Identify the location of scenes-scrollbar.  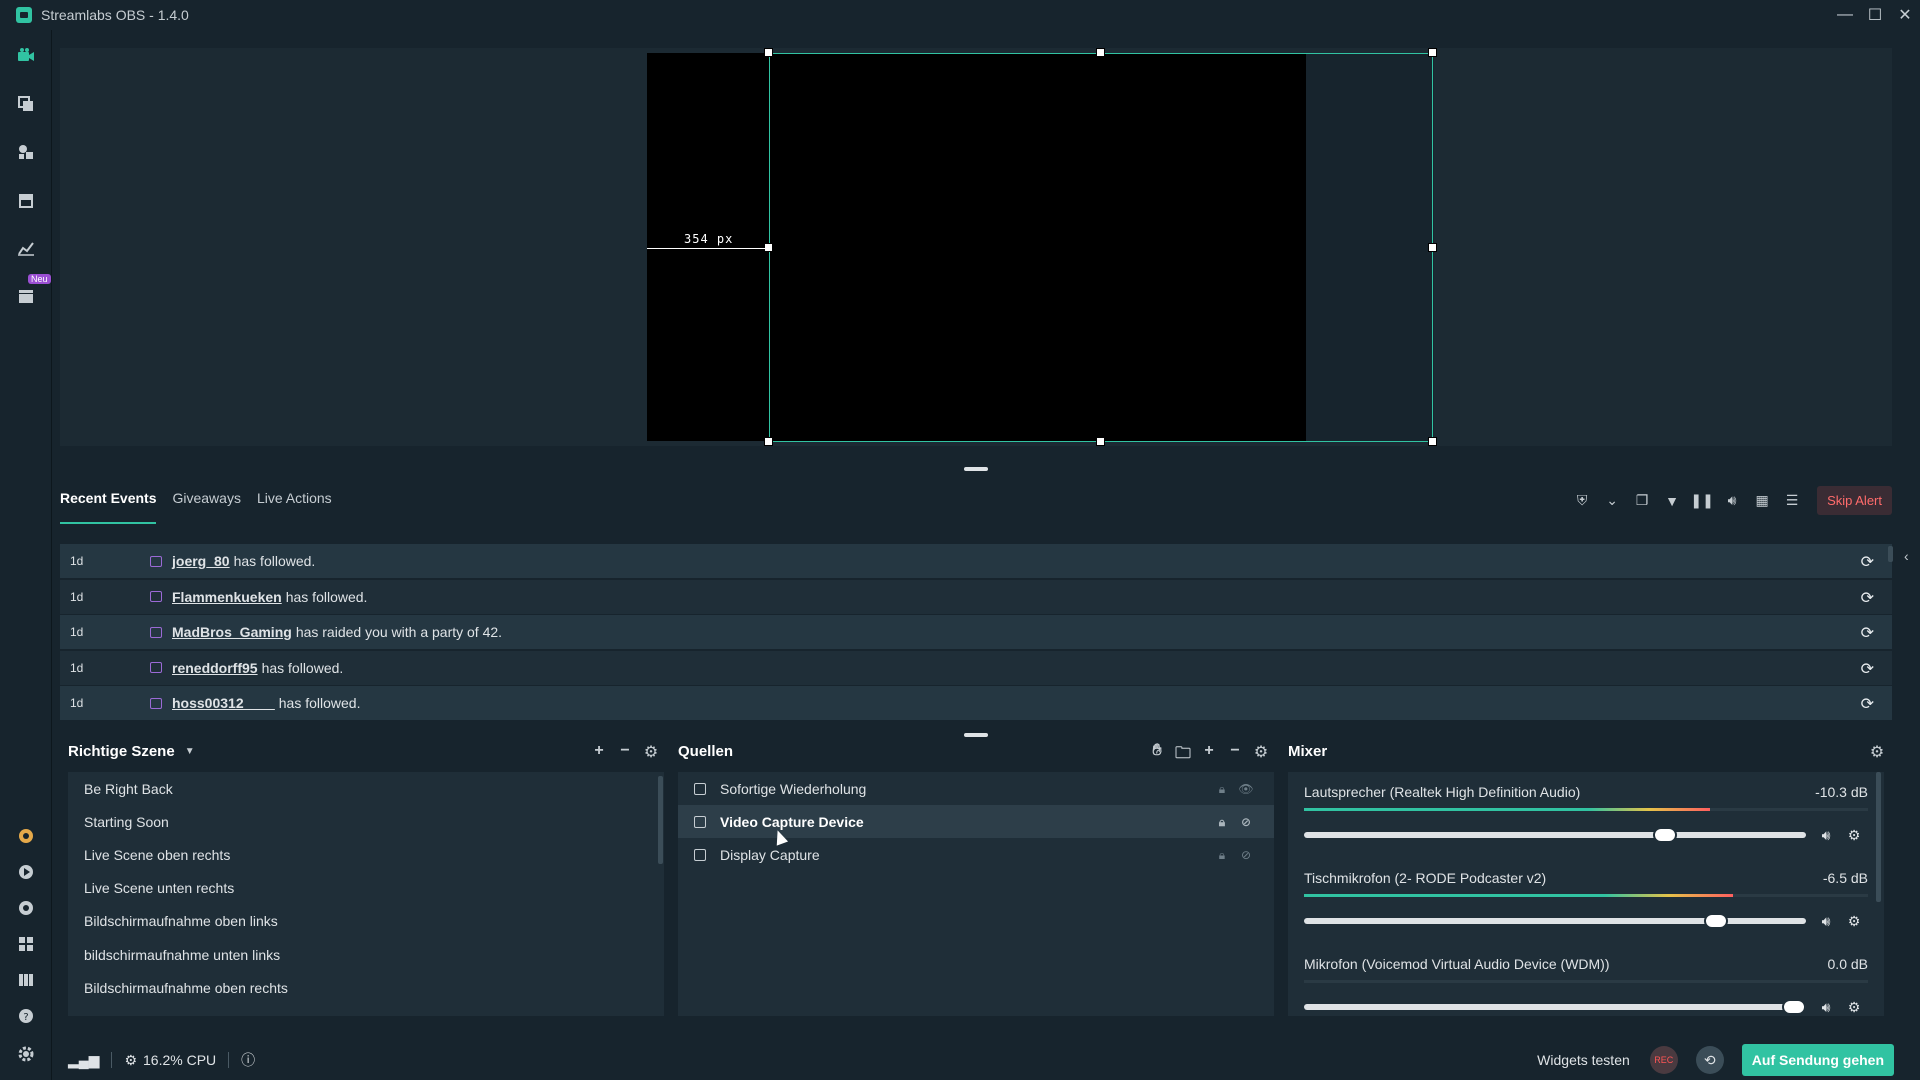
(660, 820).